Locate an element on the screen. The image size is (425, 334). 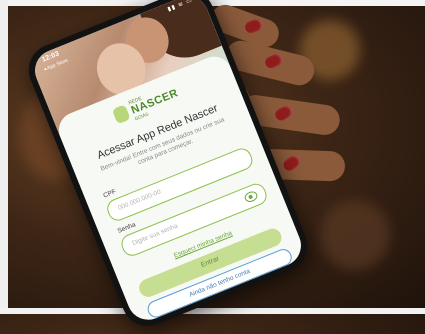
footer-logos: ◂ ◆ ▸ GOIÁS is located at coordinates (222, 293).